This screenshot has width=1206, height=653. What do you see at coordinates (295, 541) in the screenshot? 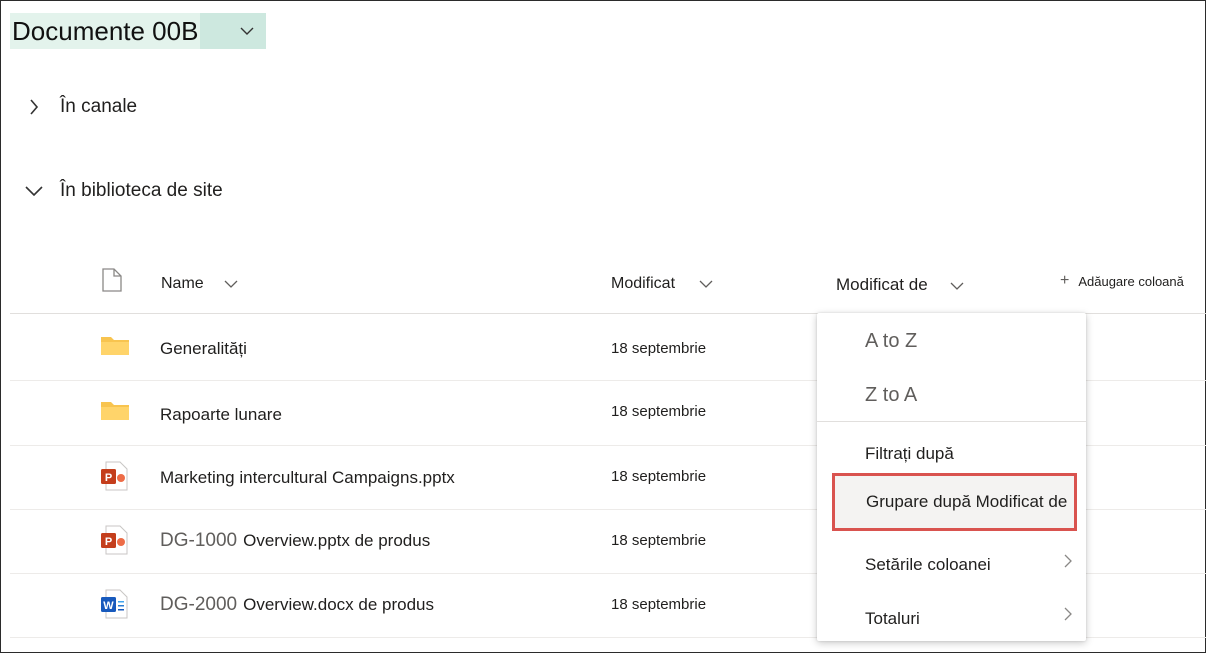
I see `file-name: DG-1000 Overview.pptx de produs` at bounding box center [295, 541].